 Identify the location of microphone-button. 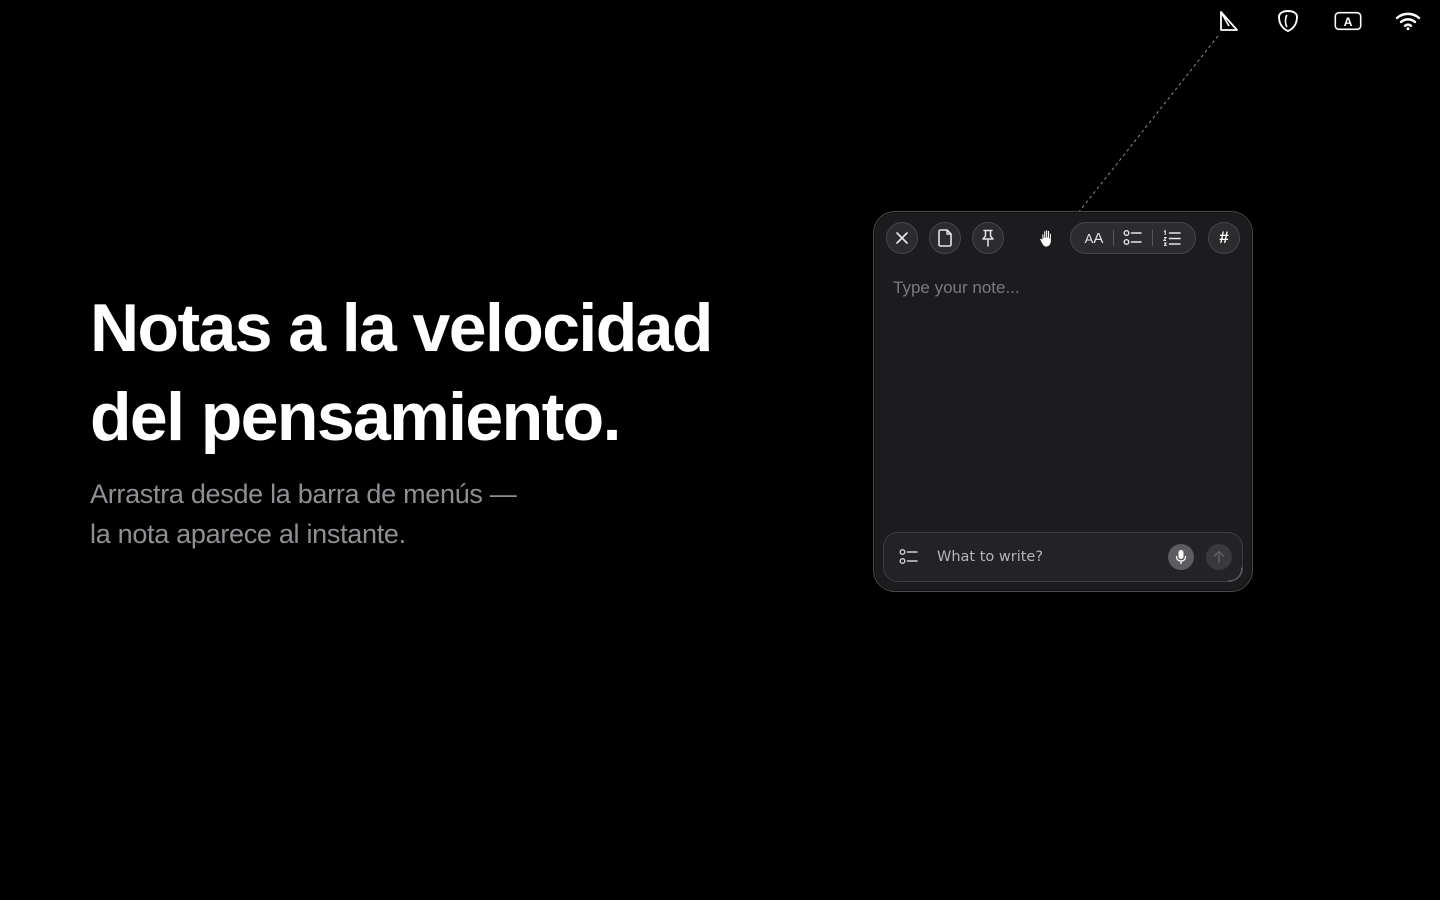
(1181, 557).